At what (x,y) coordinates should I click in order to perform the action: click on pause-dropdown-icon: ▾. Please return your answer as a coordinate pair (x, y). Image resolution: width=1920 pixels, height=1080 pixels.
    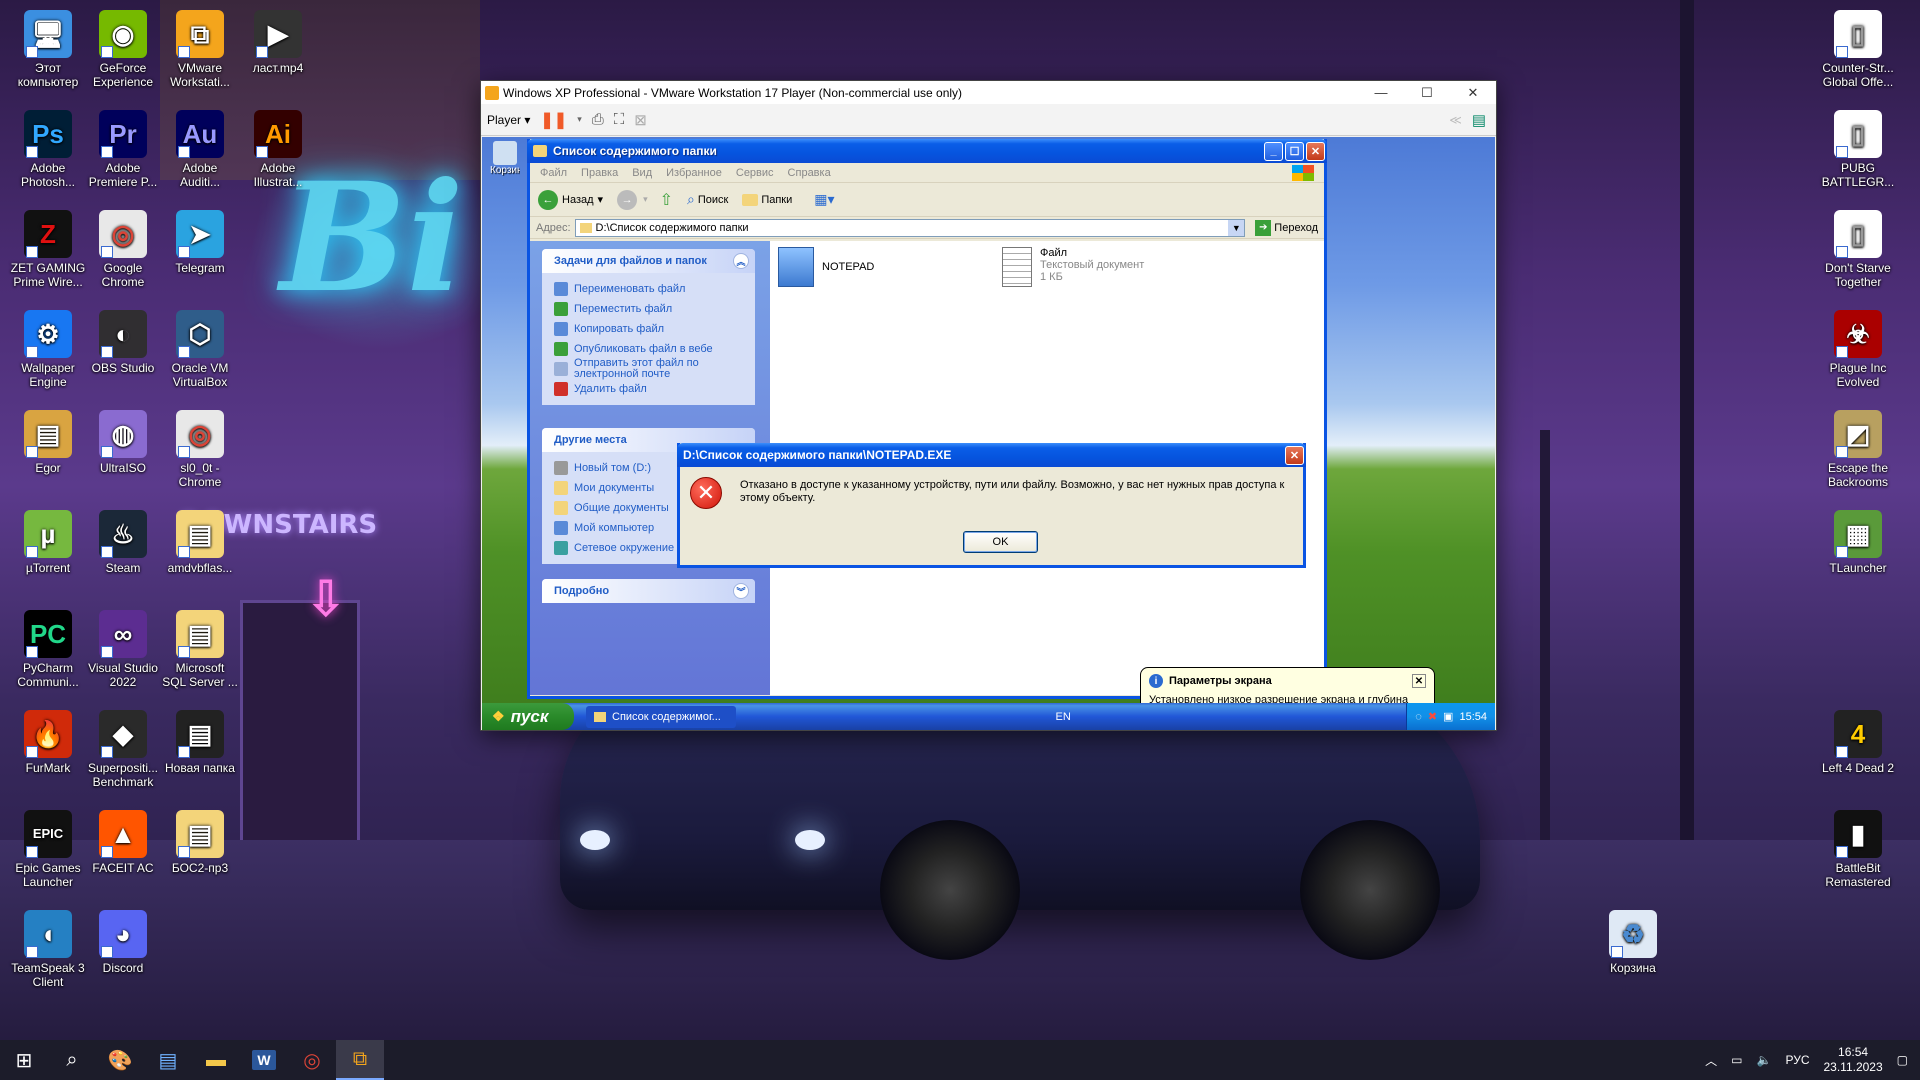
    Looking at the image, I should click on (579, 119).